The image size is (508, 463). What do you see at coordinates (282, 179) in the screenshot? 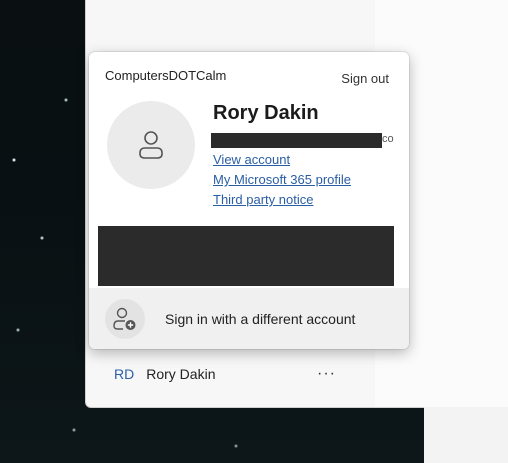
I see `m365-profile-link: My Microsoft 365 profile` at bounding box center [282, 179].